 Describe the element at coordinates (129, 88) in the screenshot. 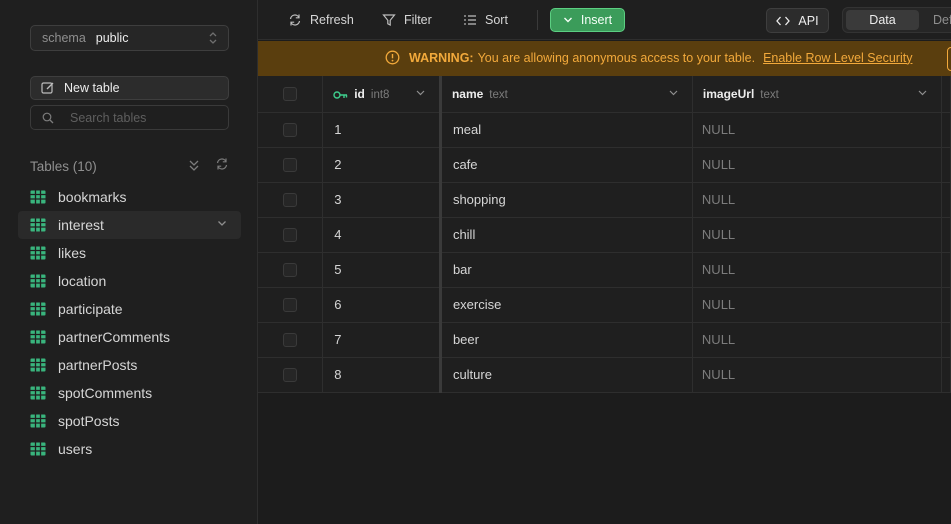

I see `new-table-button: New table` at that location.